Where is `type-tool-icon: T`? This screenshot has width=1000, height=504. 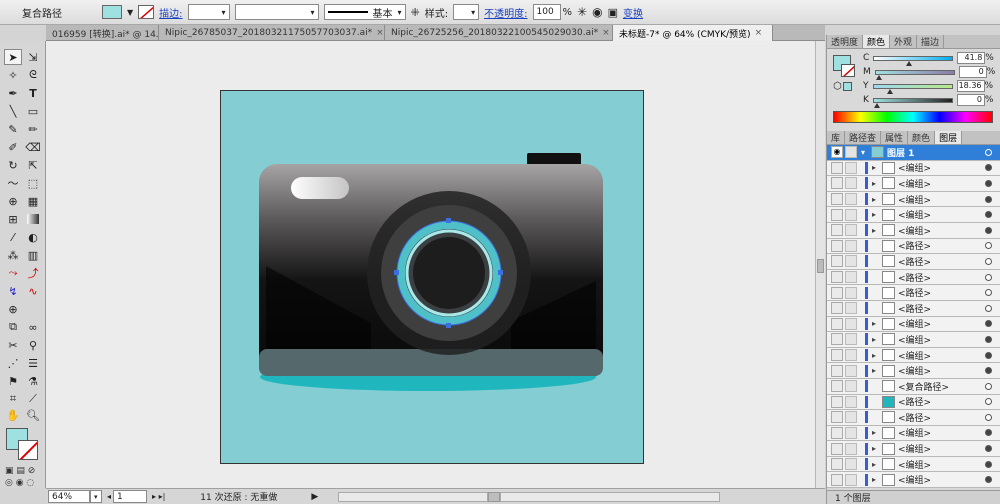 type-tool-icon: T is located at coordinates (33, 93).